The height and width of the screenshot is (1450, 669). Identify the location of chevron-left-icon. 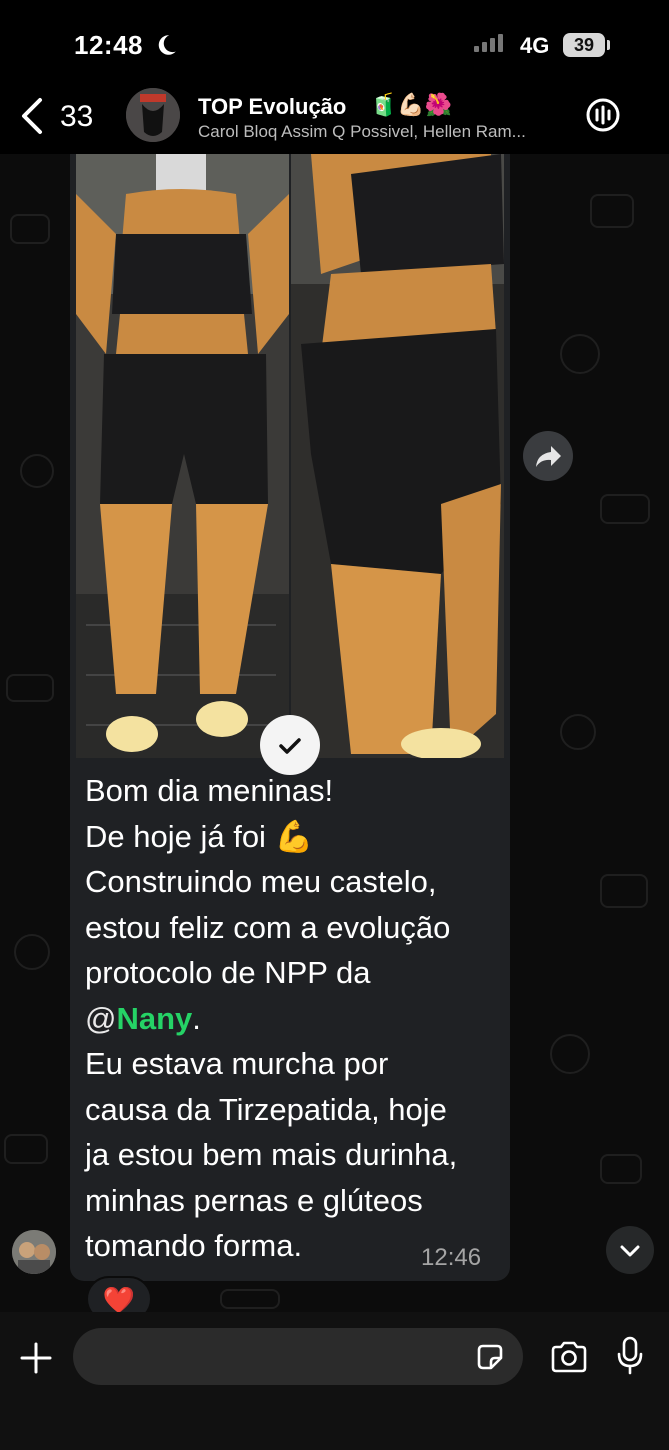
(33, 116).